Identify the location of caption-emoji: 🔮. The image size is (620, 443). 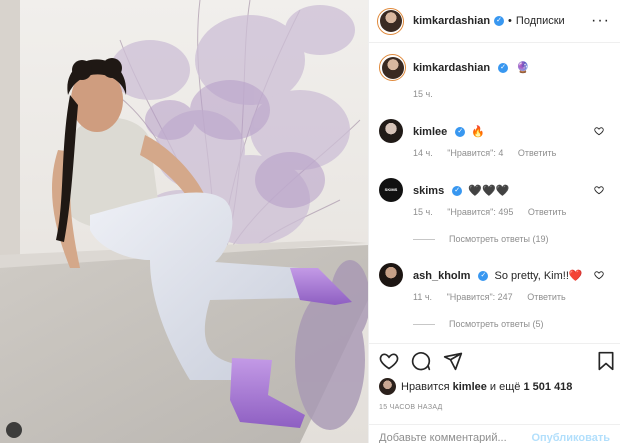
(523, 68).